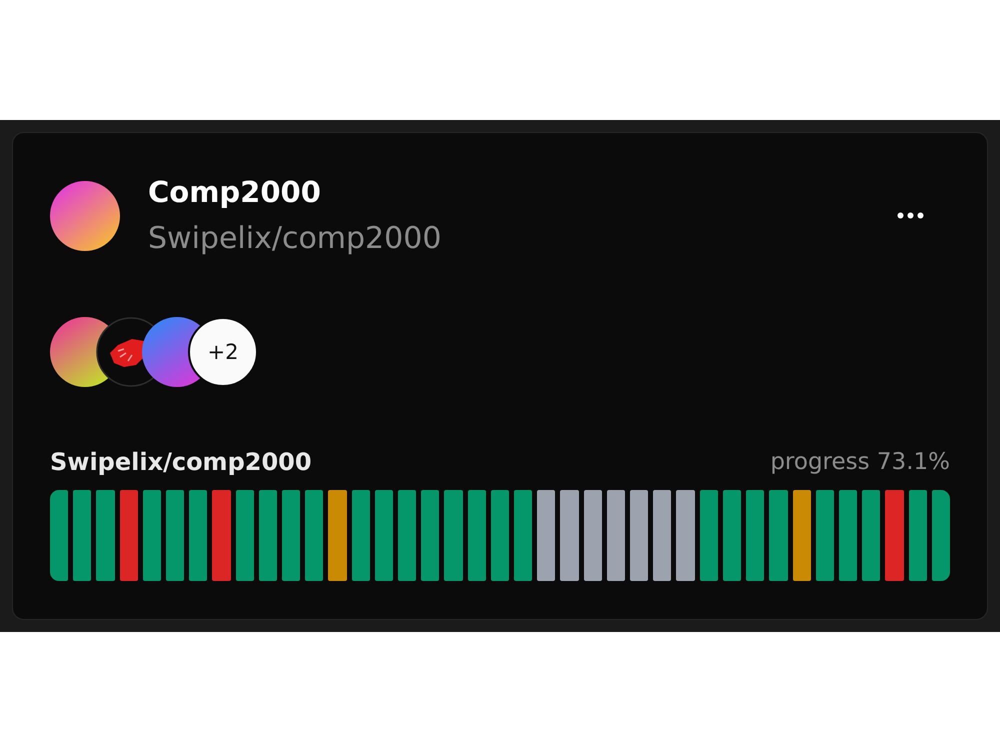  I want to click on project-title: Comp2000, so click(234, 192).